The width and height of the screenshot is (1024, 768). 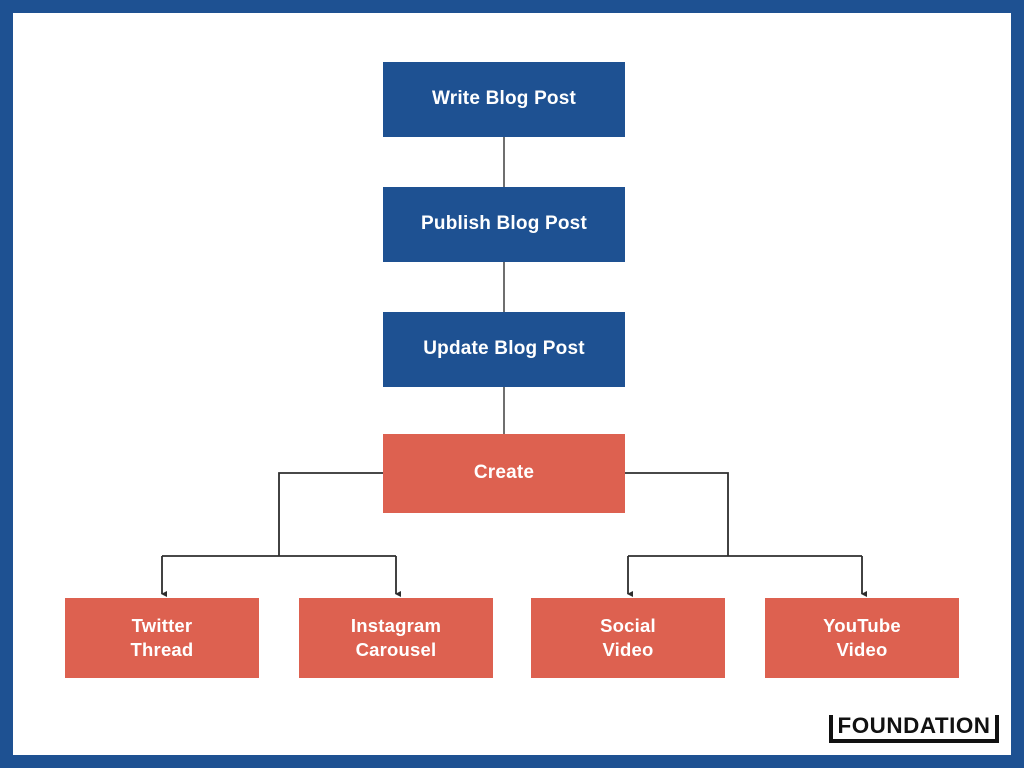 I want to click on node-youtube-video-label: YouTube Video, so click(x=862, y=637).